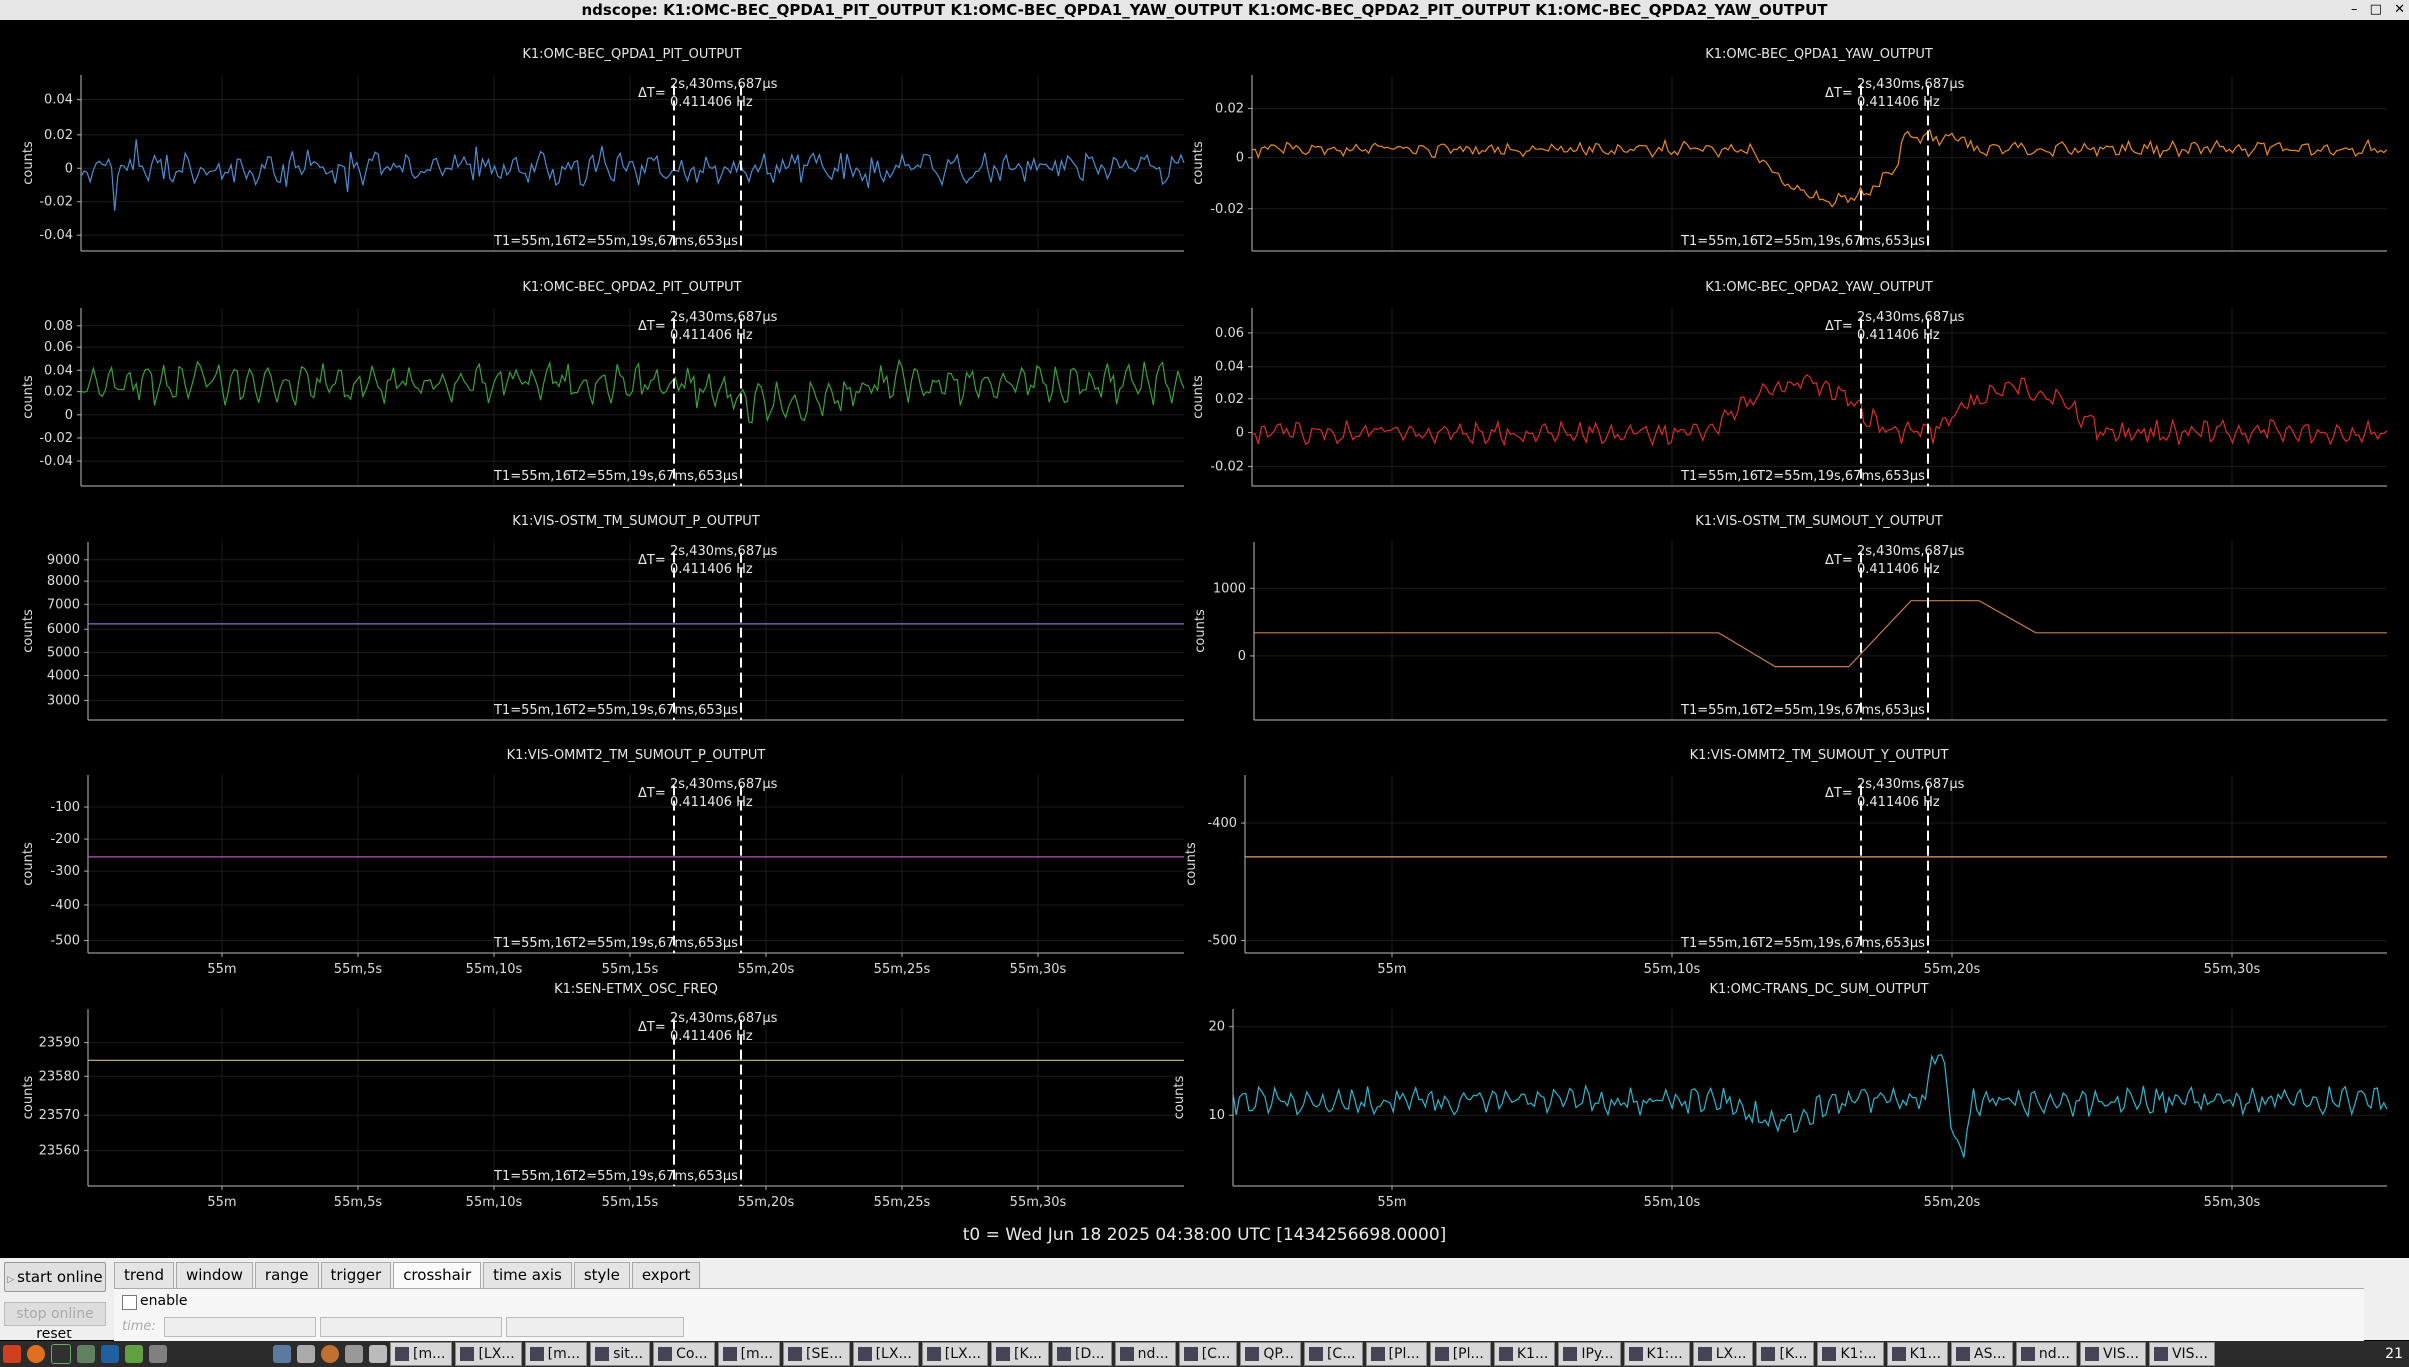 The width and height of the screenshot is (2409, 1367). Describe the element at coordinates (527, 1275) in the screenshot. I see `tab-time-axis: time axis` at that location.